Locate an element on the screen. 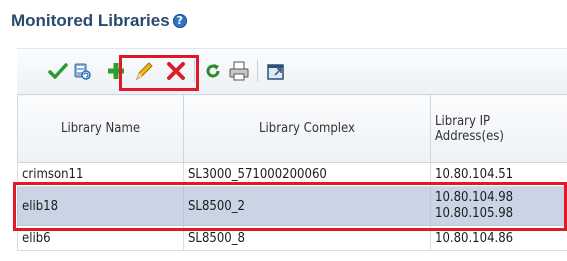 The height and width of the screenshot is (261, 567). check-icon is located at coordinates (58, 71).